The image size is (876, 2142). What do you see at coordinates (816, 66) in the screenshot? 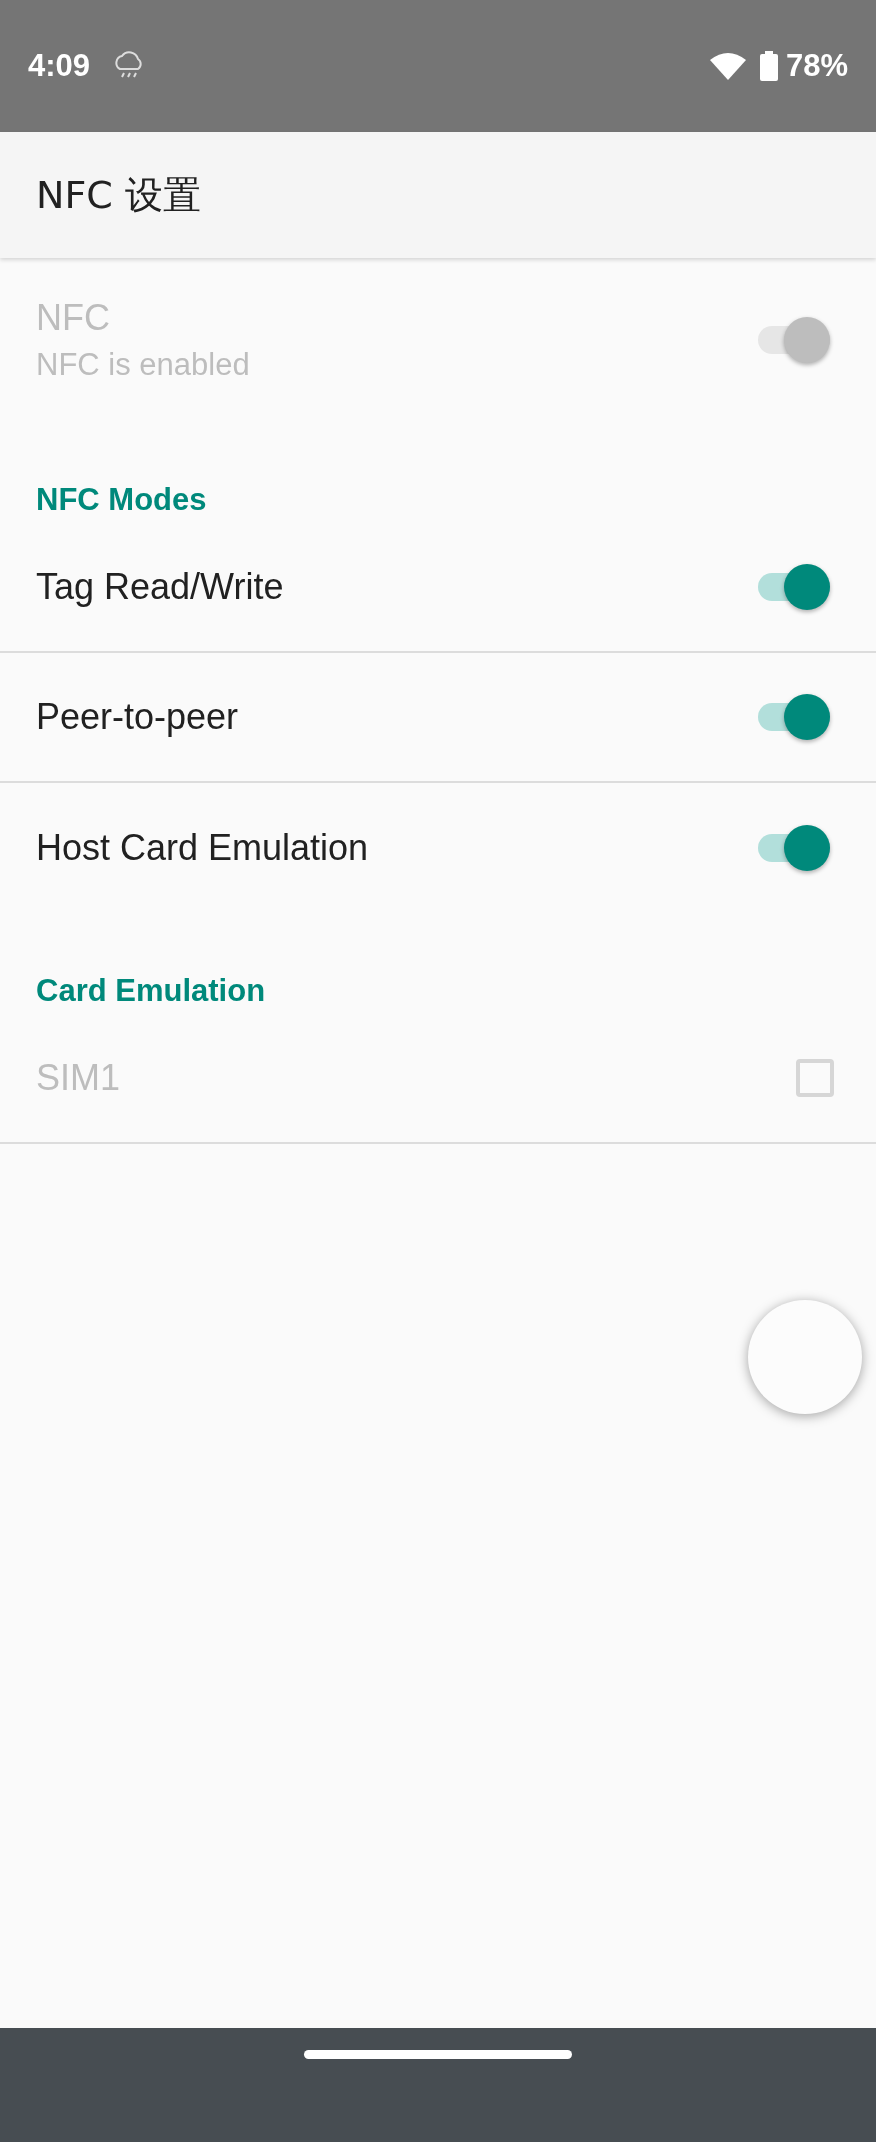
I see `battery-percent: 78%` at bounding box center [816, 66].